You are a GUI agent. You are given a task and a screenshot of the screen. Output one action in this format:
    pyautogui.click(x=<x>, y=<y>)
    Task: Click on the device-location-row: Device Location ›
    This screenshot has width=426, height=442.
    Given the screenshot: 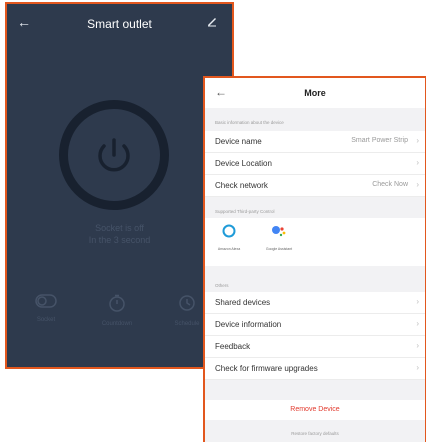 What is the action you would take?
    pyautogui.click(x=315, y=164)
    